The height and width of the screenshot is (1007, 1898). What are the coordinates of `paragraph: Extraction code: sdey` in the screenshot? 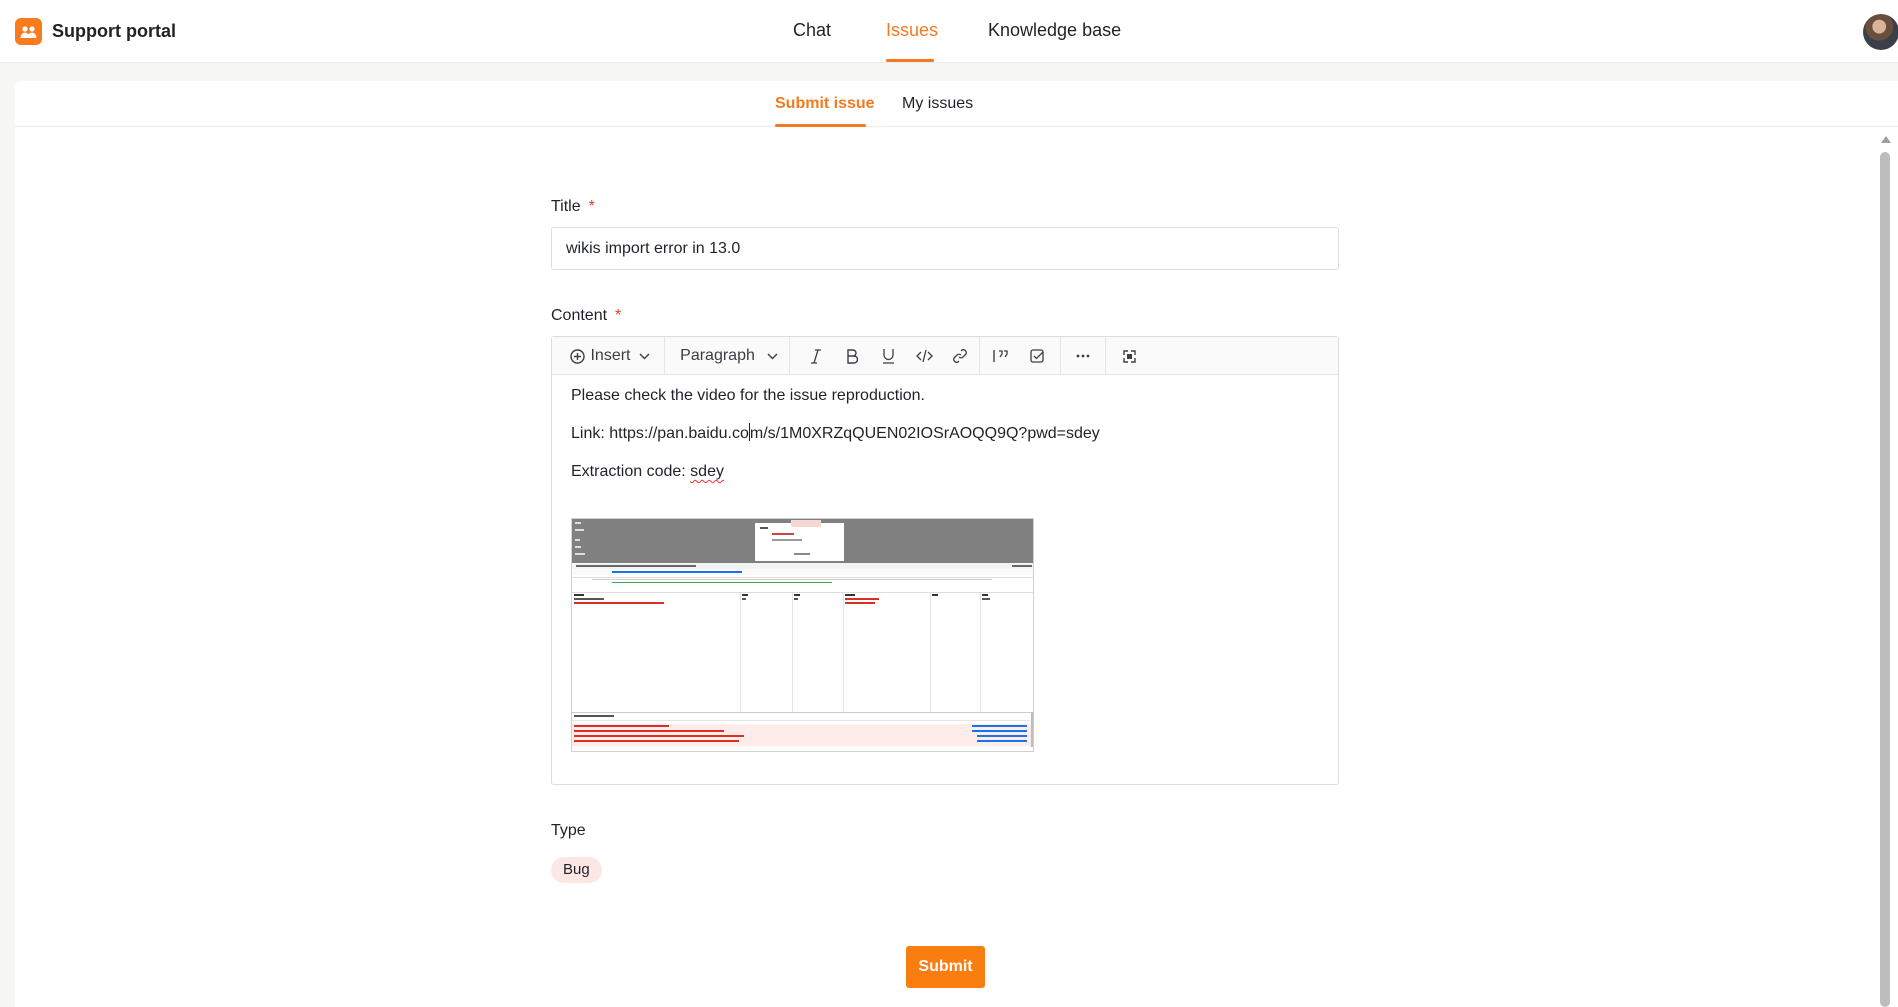 It's located at (946, 480).